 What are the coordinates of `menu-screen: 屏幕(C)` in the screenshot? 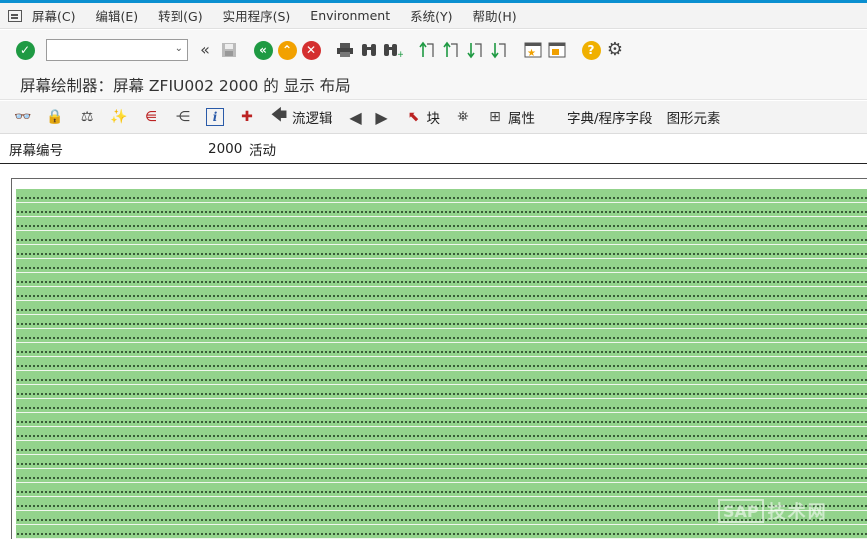 It's located at (53, 15).